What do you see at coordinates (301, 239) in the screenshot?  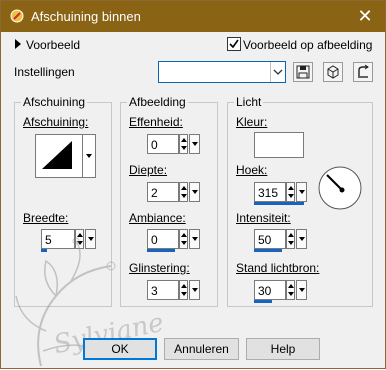 I see `intensity-dropdown` at bounding box center [301, 239].